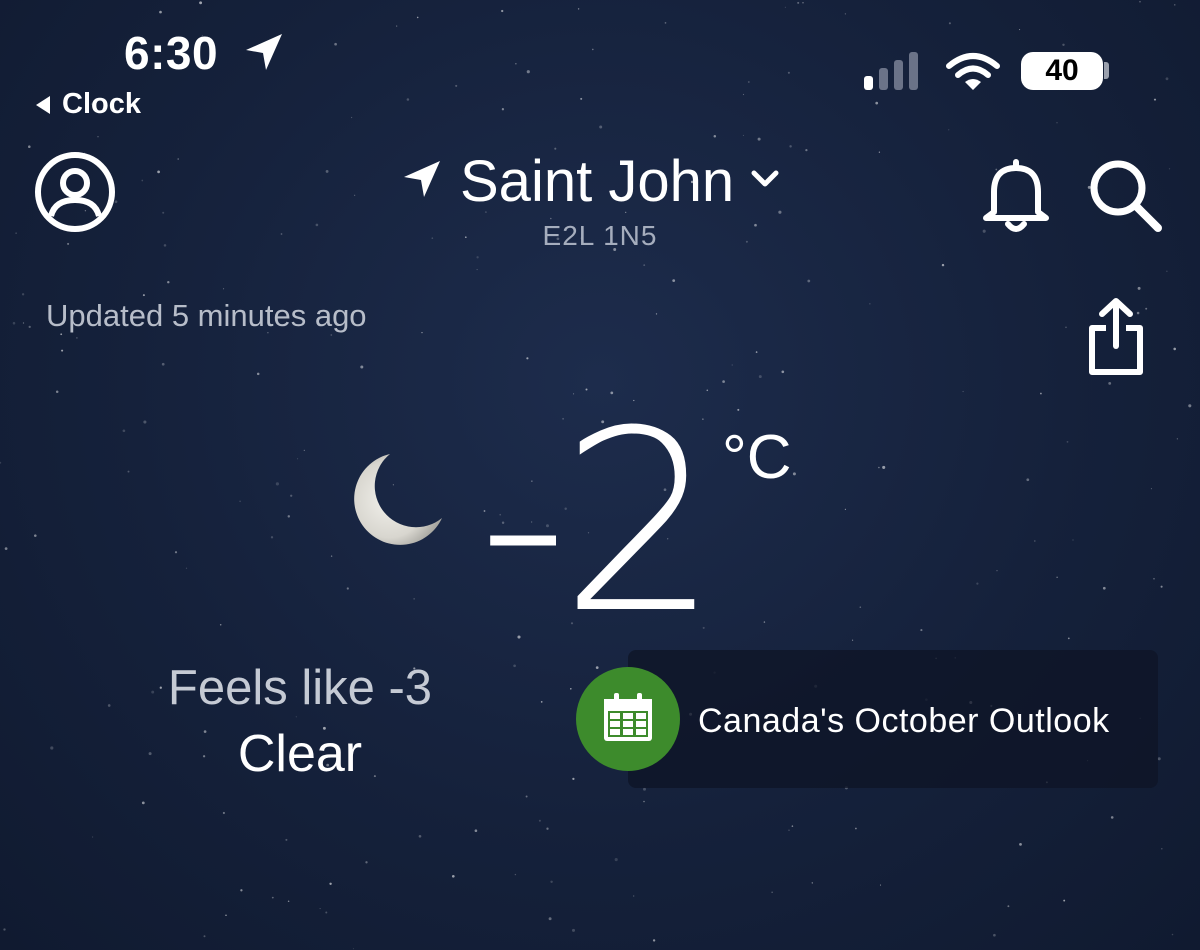  What do you see at coordinates (206, 315) in the screenshot?
I see `updated-timestamp: Updated 5 minutes ago` at bounding box center [206, 315].